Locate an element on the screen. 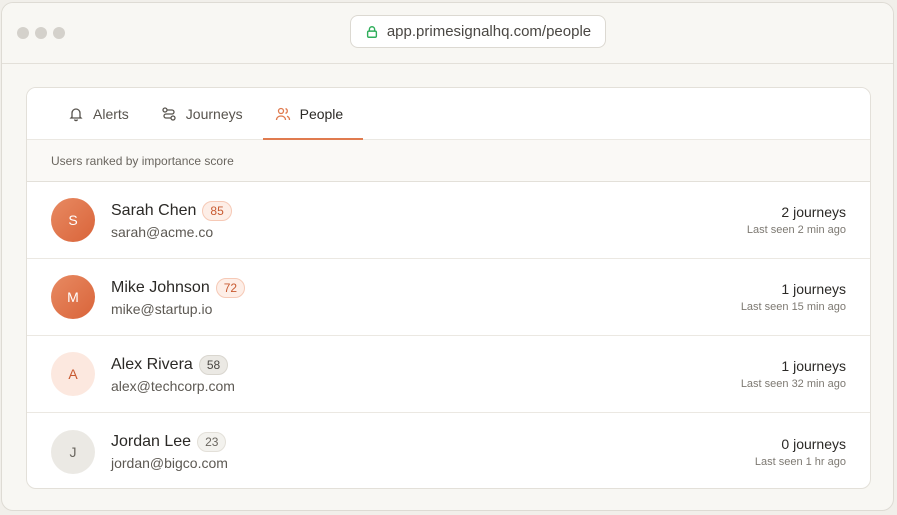 The image size is (897, 515). tab-alerts: Alerts is located at coordinates (102, 113).